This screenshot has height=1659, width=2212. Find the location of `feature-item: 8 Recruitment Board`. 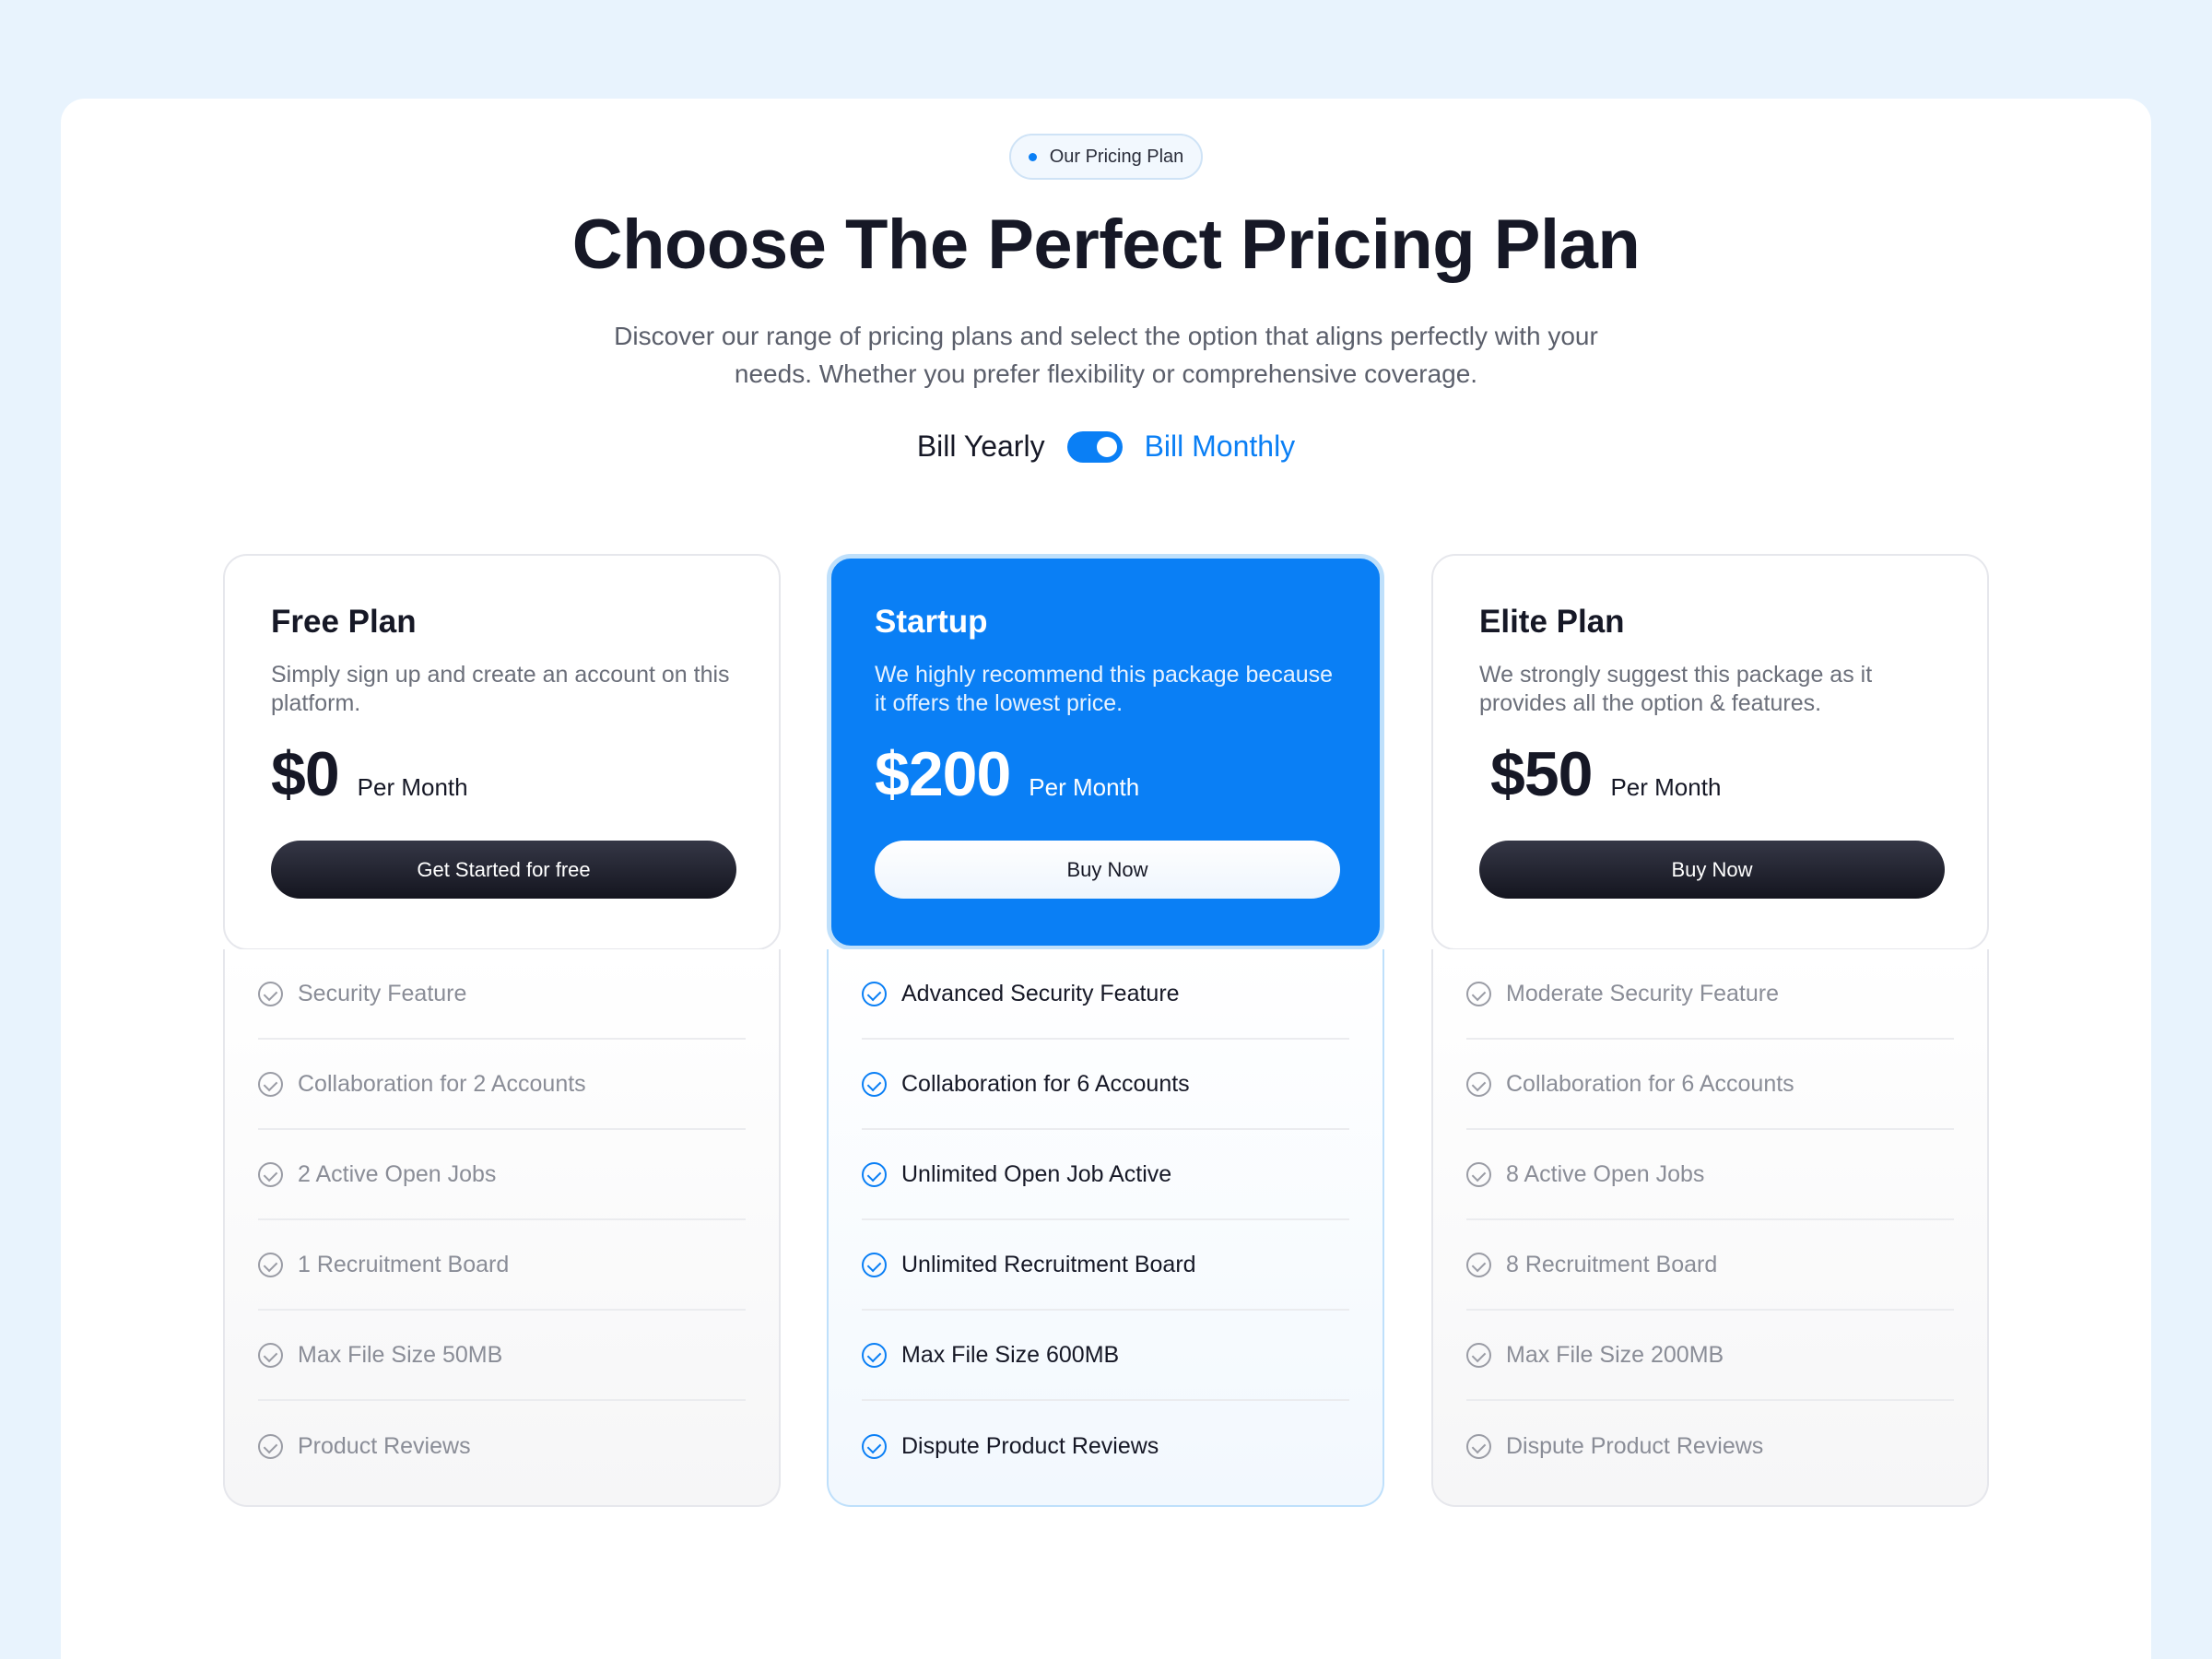

feature-item: 8 Recruitment Board is located at coordinates (1710, 1265).